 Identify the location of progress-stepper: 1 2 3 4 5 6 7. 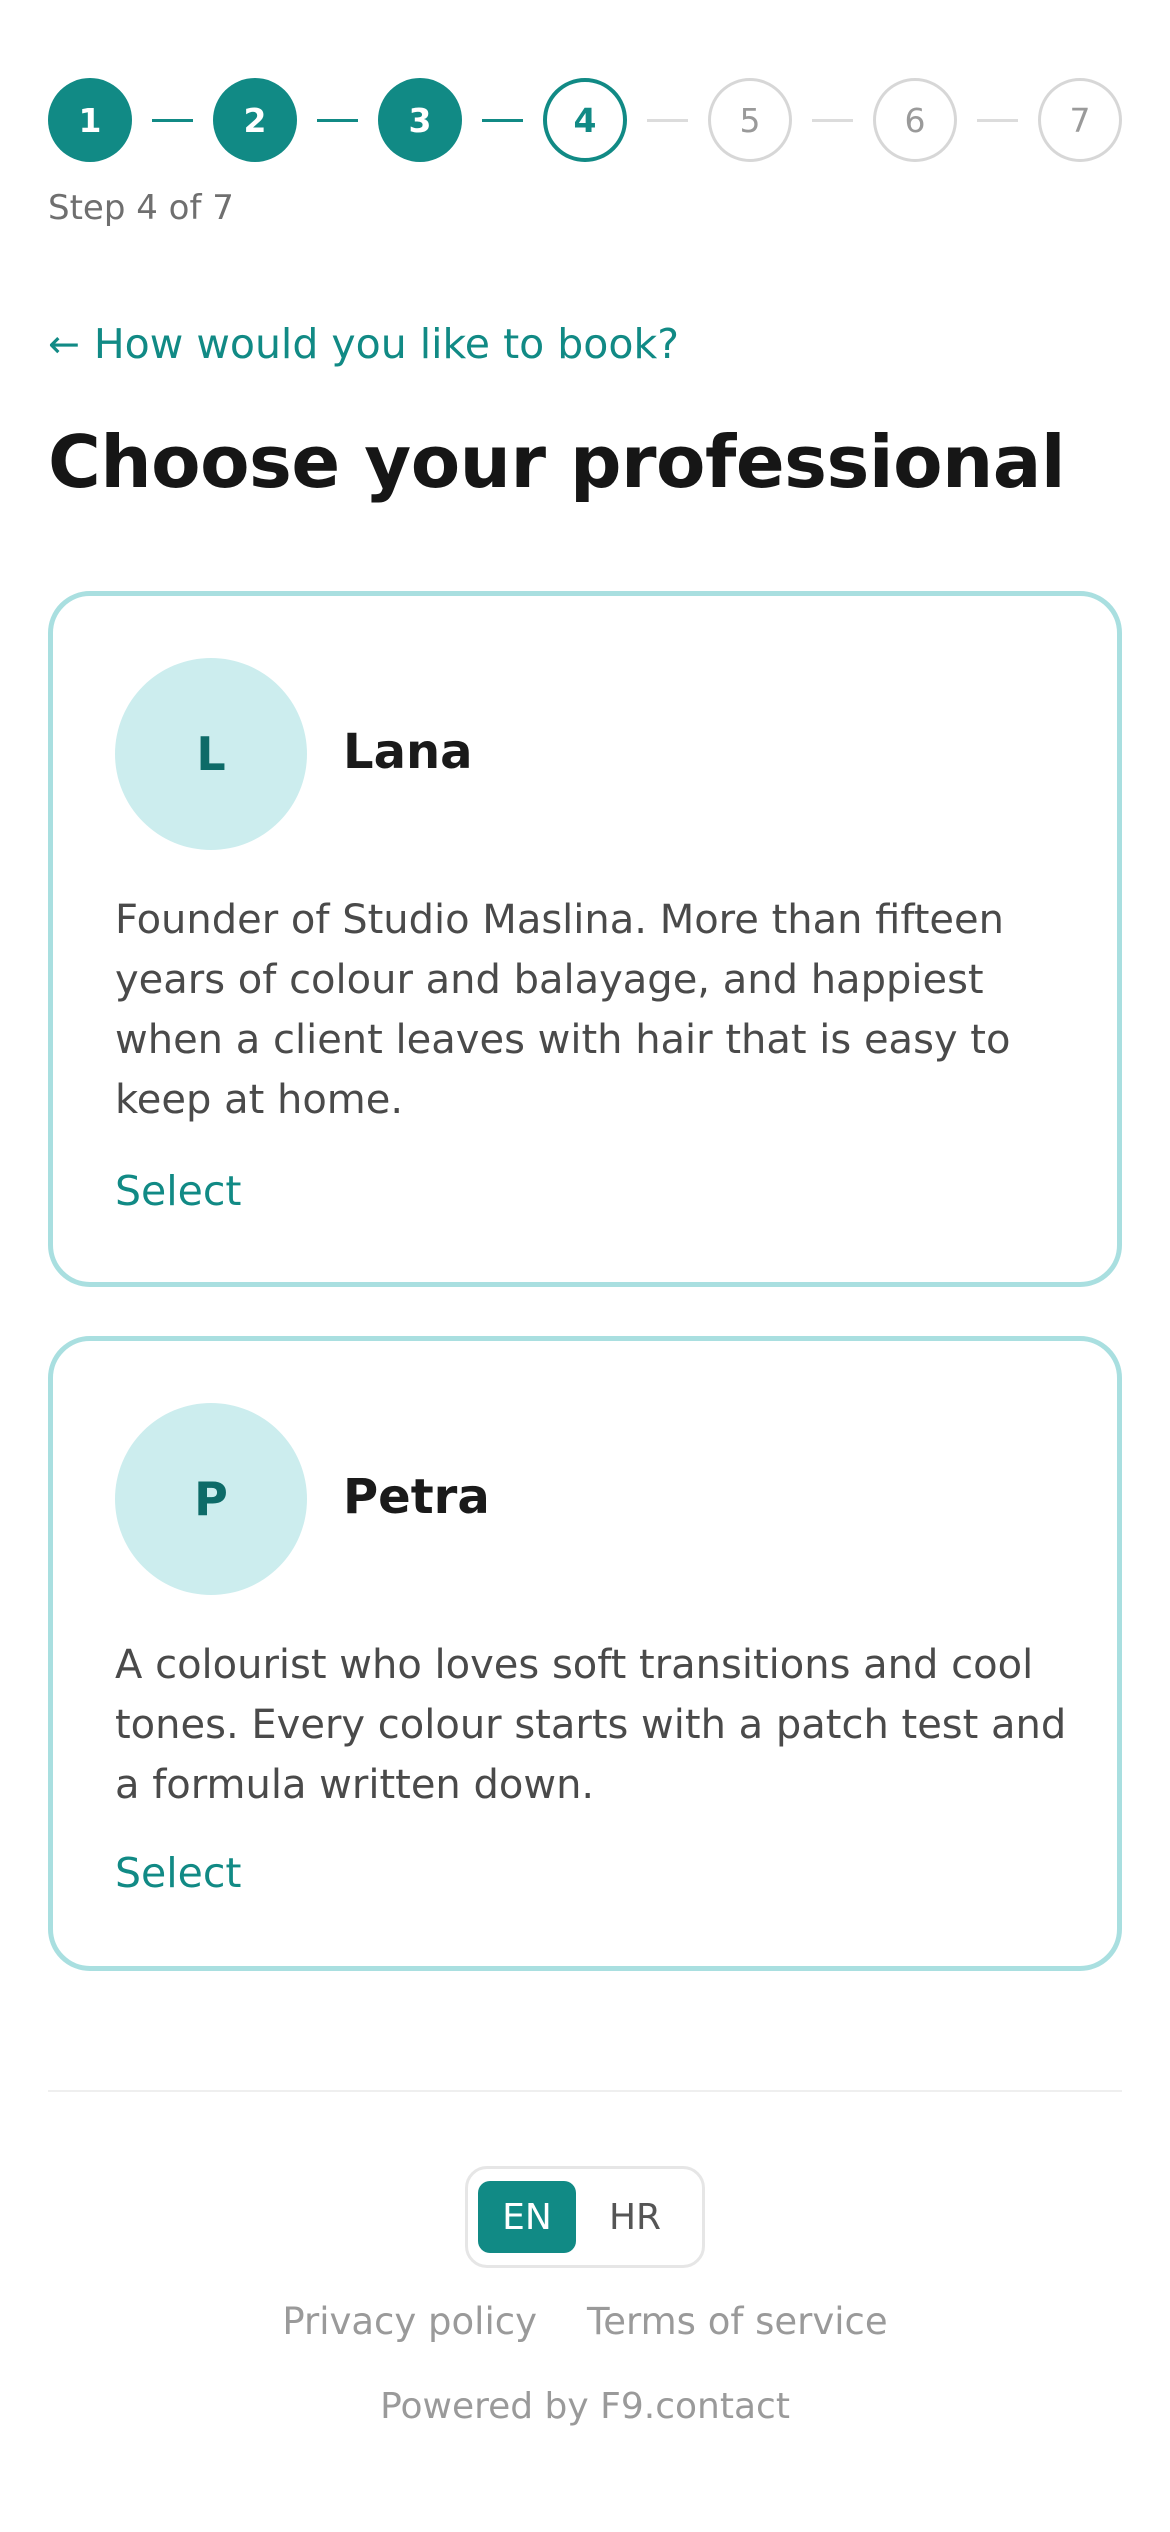
(585, 120).